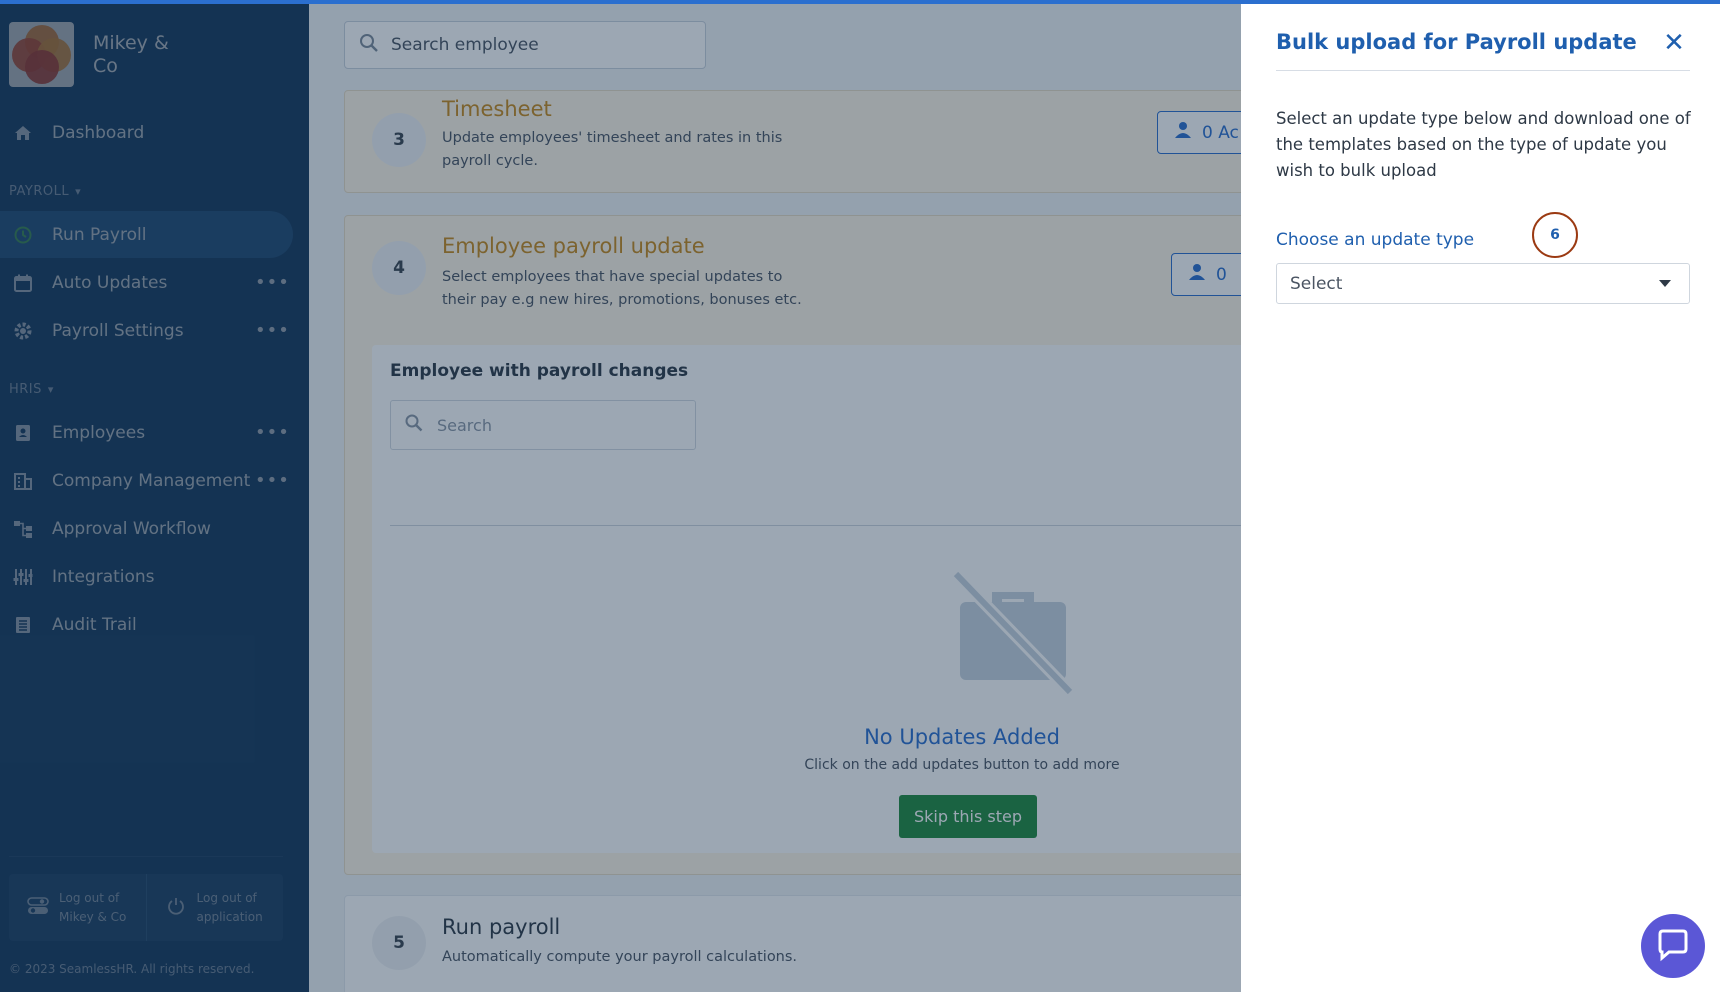 Image resolution: width=1720 pixels, height=992 pixels. What do you see at coordinates (1555, 235) in the screenshot?
I see `step-badge: 6` at bounding box center [1555, 235].